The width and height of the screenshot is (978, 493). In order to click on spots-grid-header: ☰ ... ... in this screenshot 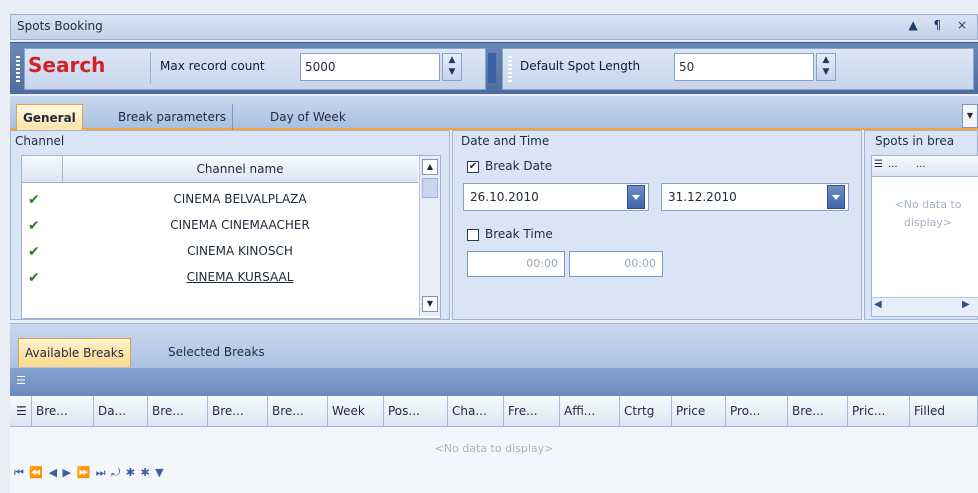, I will do `click(925, 166)`.